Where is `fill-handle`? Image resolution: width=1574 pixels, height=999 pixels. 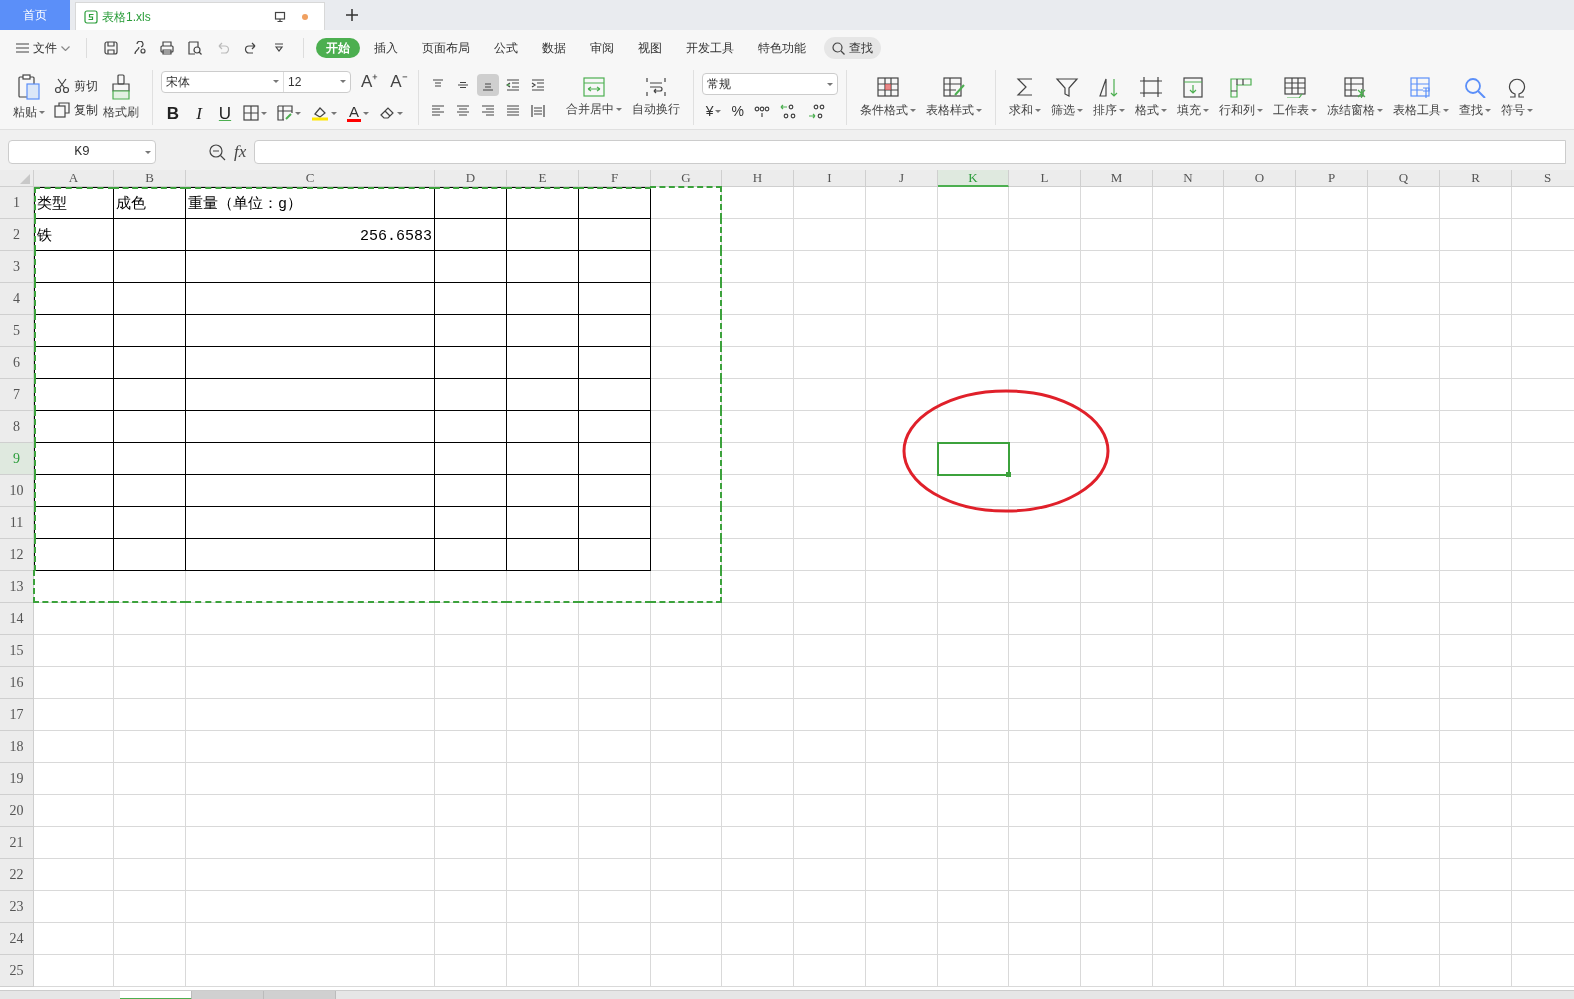 fill-handle is located at coordinates (1008, 474).